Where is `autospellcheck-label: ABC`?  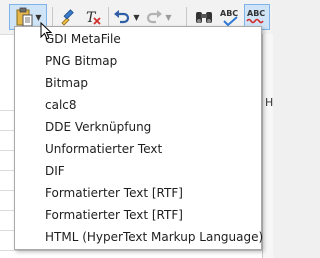
autospellcheck-label: ABC is located at coordinates (256, 13).